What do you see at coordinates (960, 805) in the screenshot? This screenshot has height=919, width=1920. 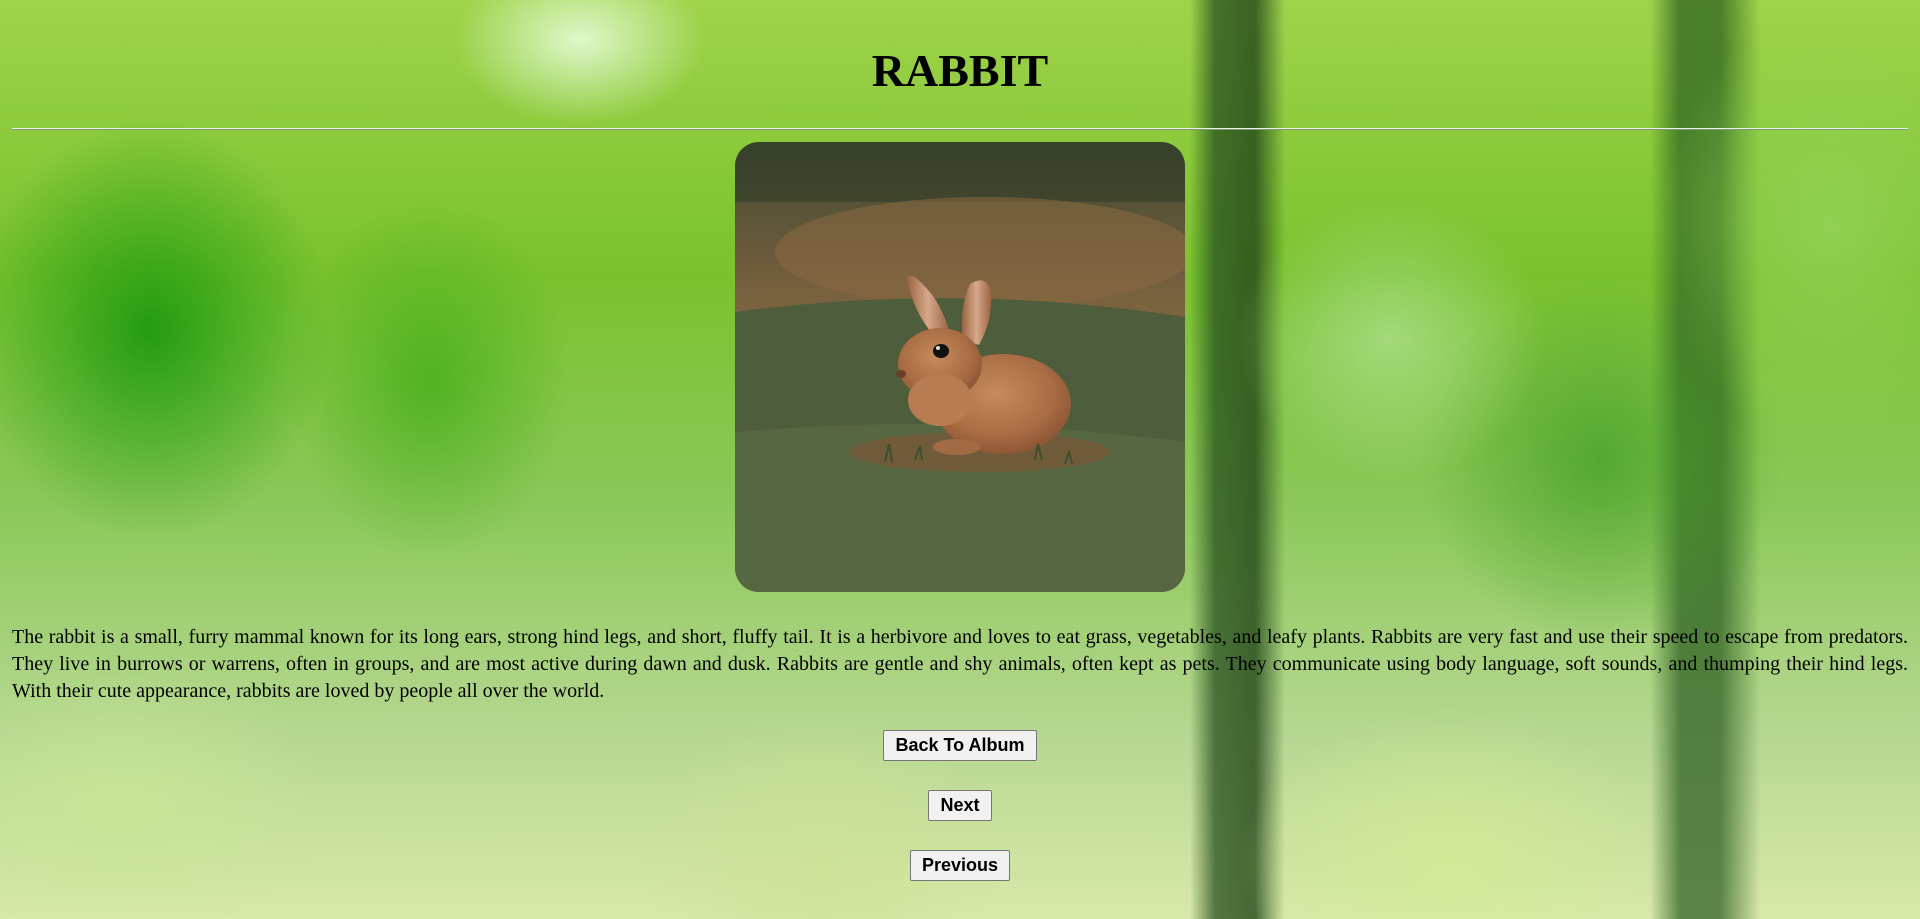 I see `next-button: Next` at bounding box center [960, 805].